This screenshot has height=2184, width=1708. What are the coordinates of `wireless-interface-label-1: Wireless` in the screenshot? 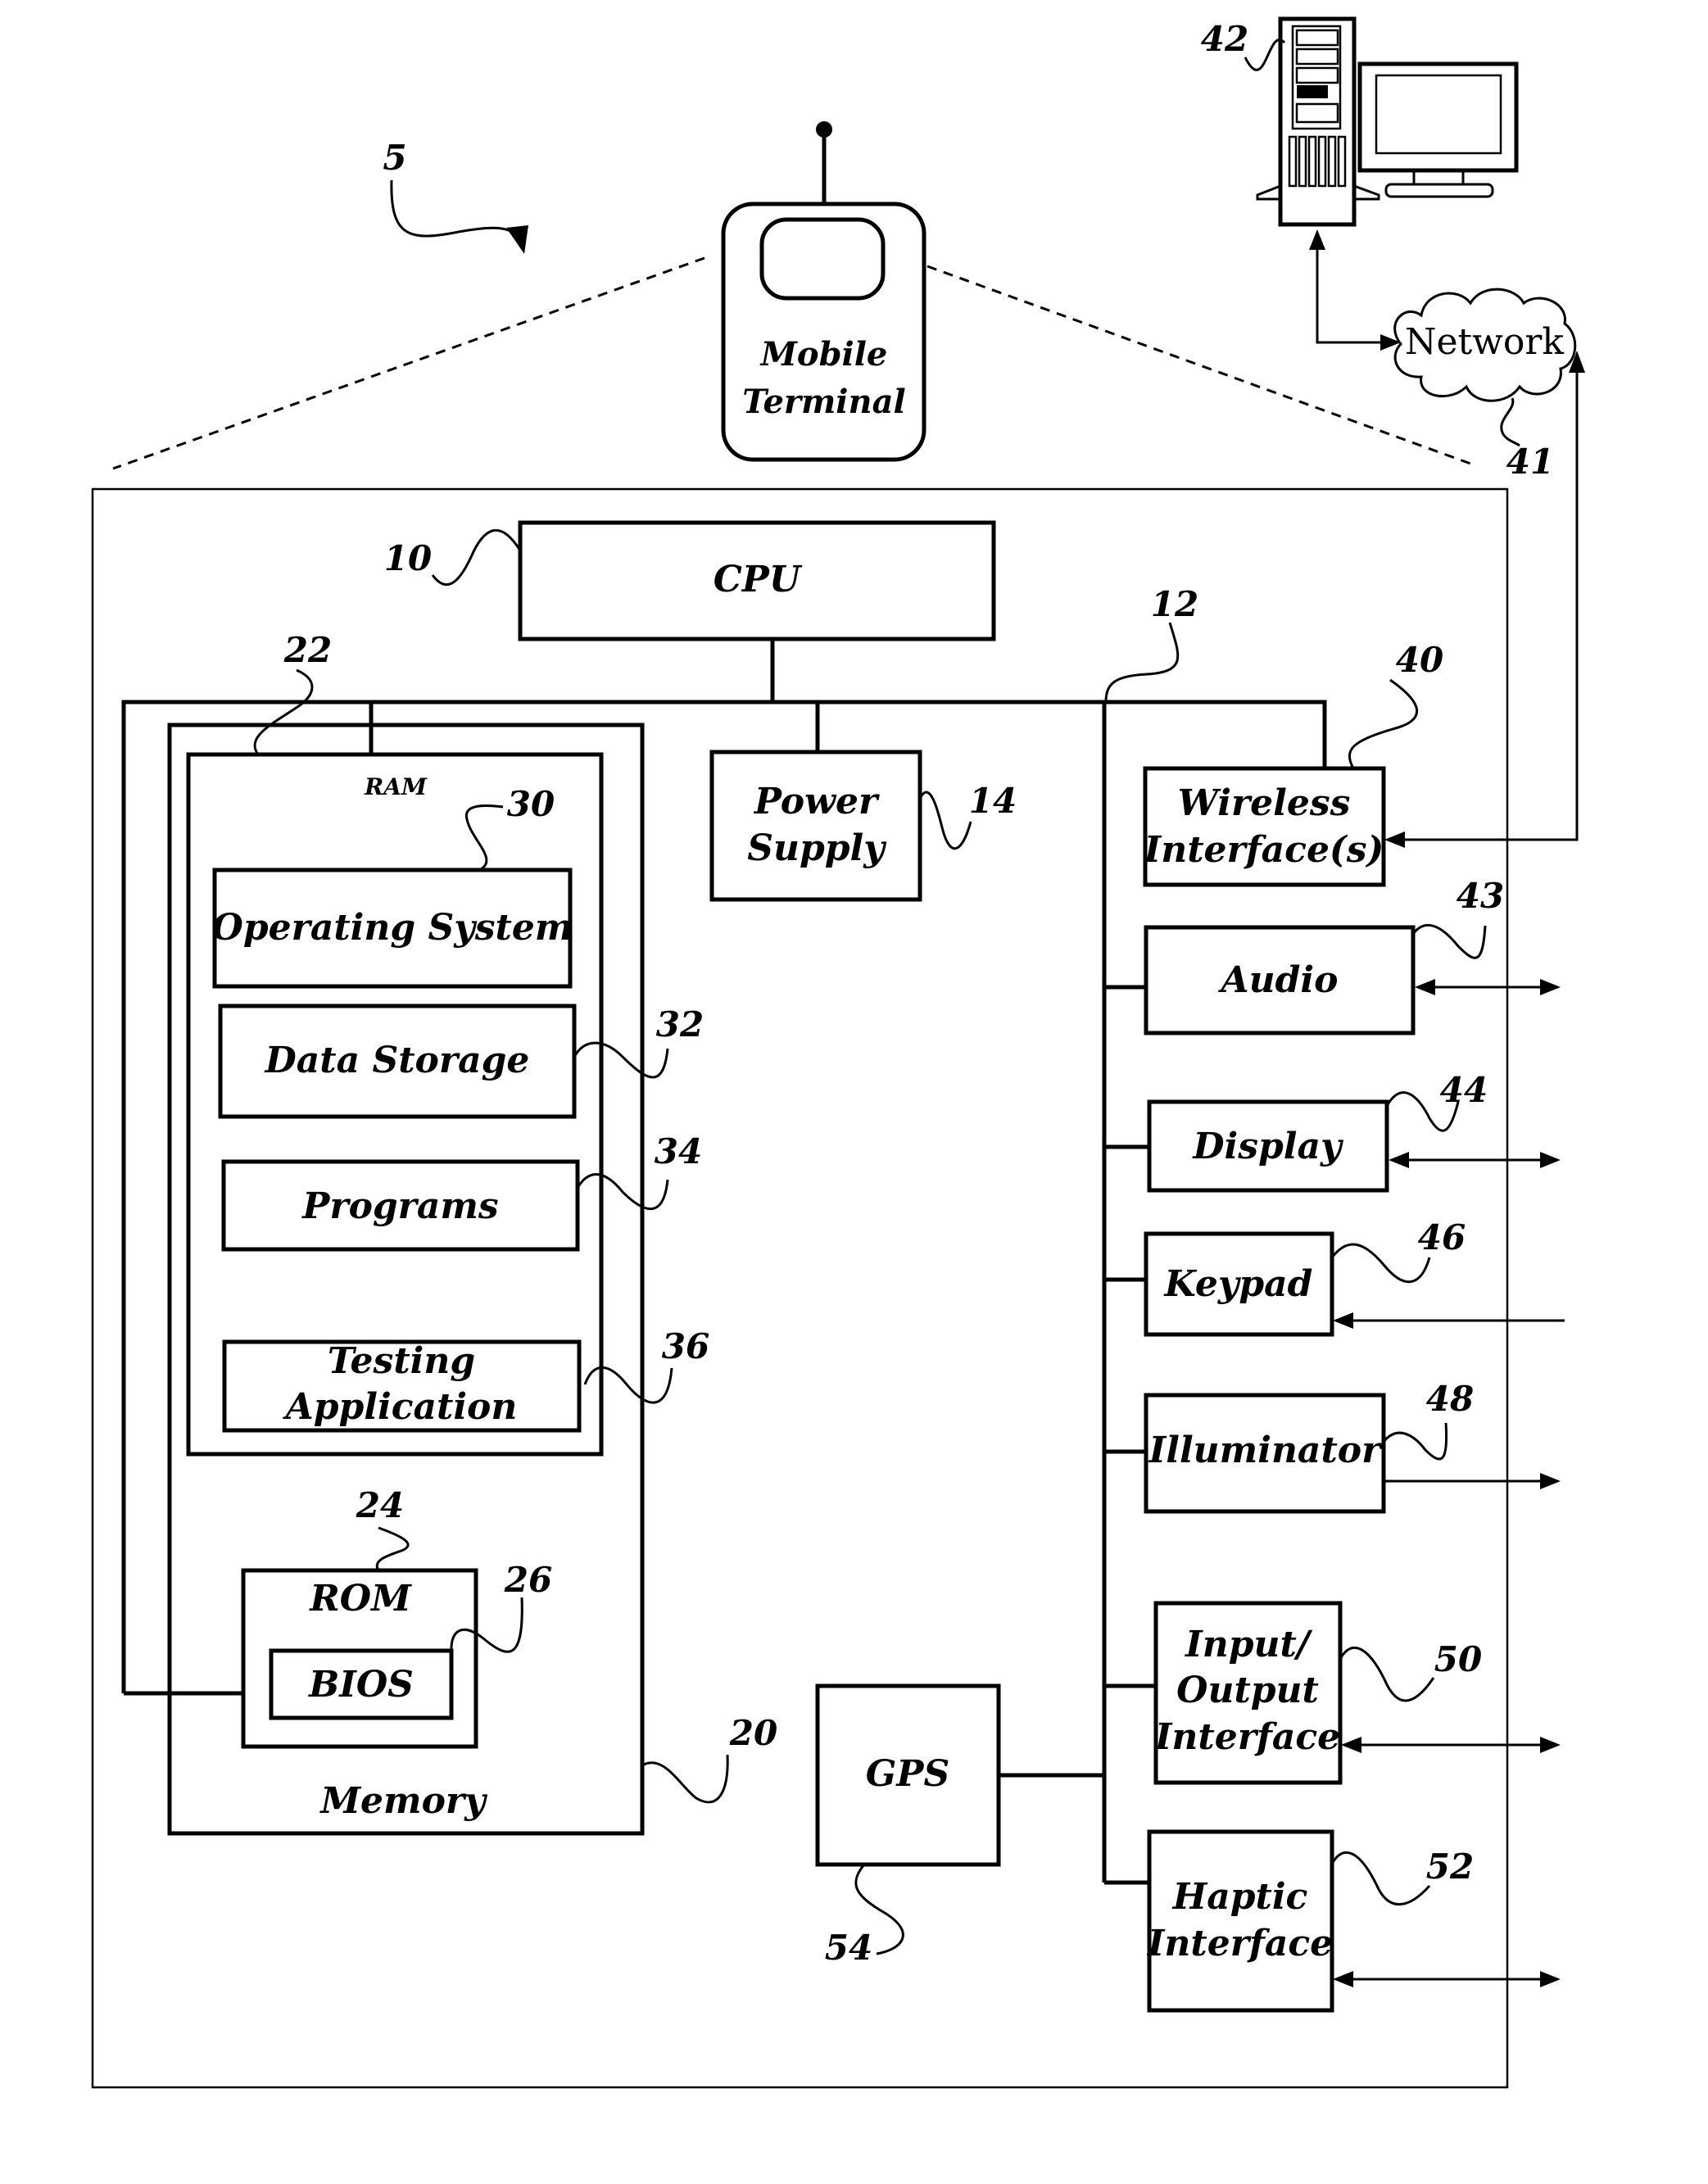 It's located at (1264, 803).